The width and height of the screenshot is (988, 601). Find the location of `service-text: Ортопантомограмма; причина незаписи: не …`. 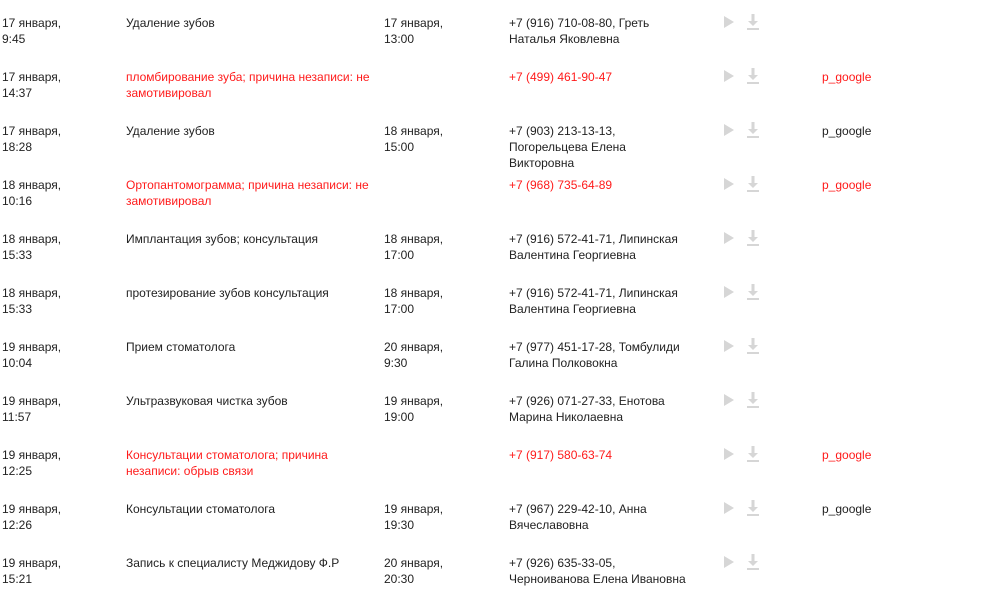

service-text: Ортопантомограмма; причина незаписи: не … is located at coordinates (247, 193).